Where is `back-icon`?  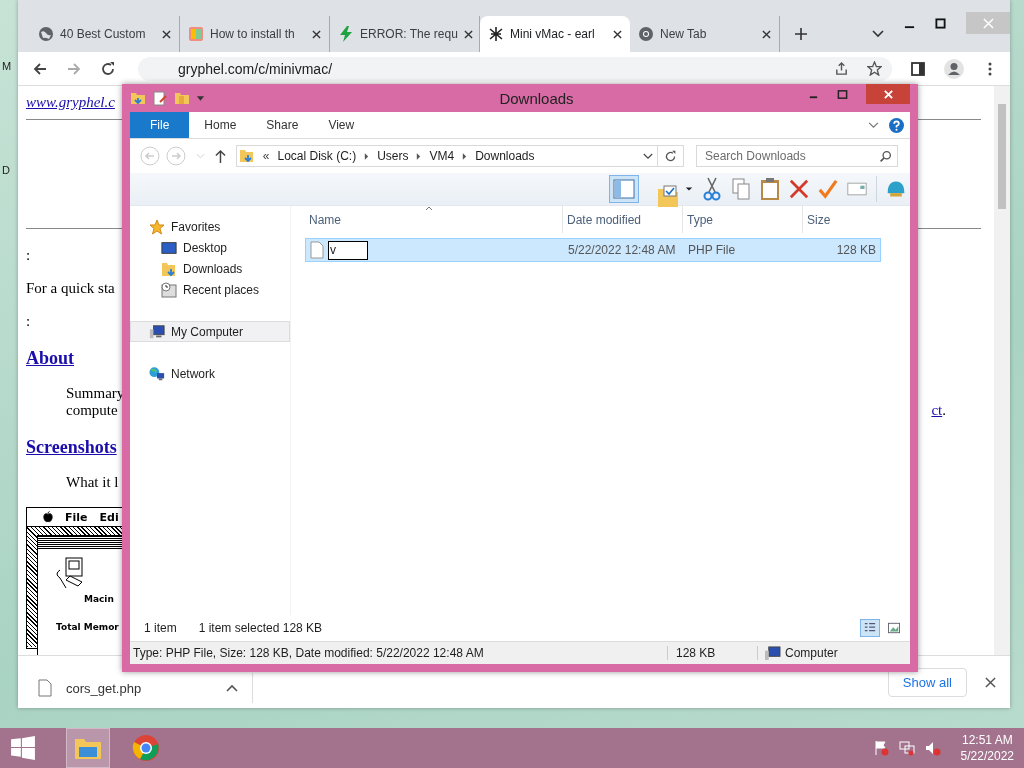
back-icon is located at coordinates (40, 68).